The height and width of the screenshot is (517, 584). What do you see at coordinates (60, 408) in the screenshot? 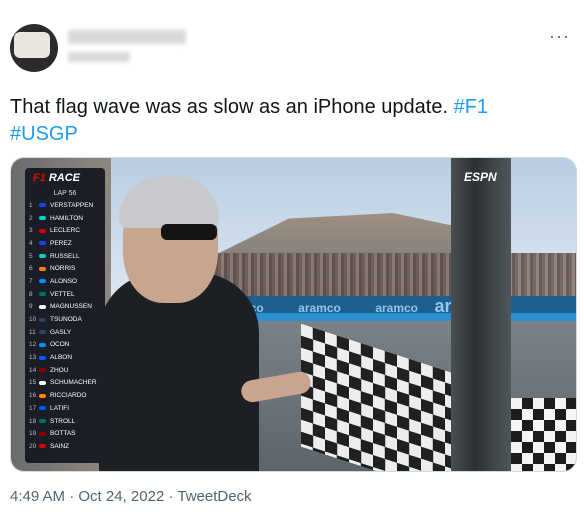
I see `driver-name: LATIFI` at bounding box center [60, 408].